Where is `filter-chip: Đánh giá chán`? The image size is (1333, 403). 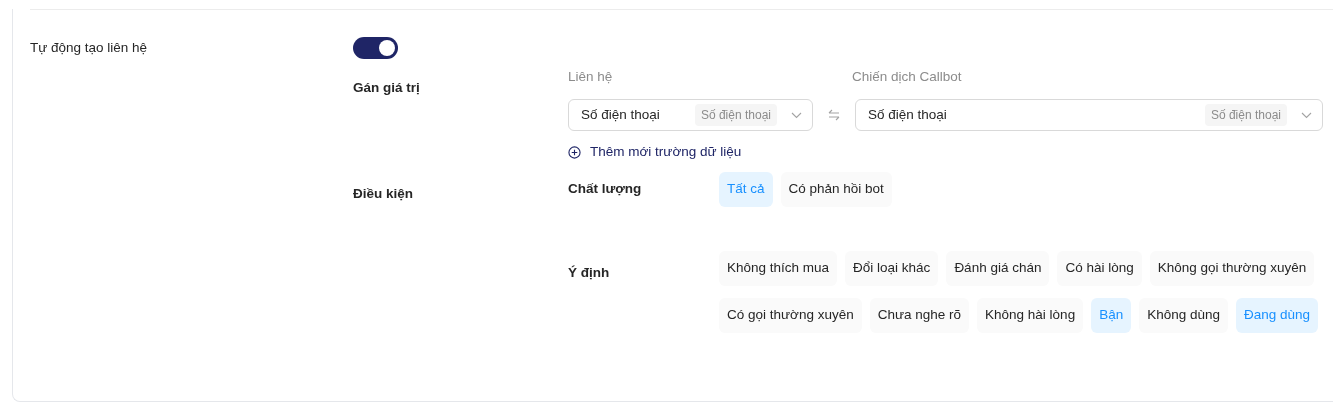
filter-chip: Đánh giá chán is located at coordinates (998, 268).